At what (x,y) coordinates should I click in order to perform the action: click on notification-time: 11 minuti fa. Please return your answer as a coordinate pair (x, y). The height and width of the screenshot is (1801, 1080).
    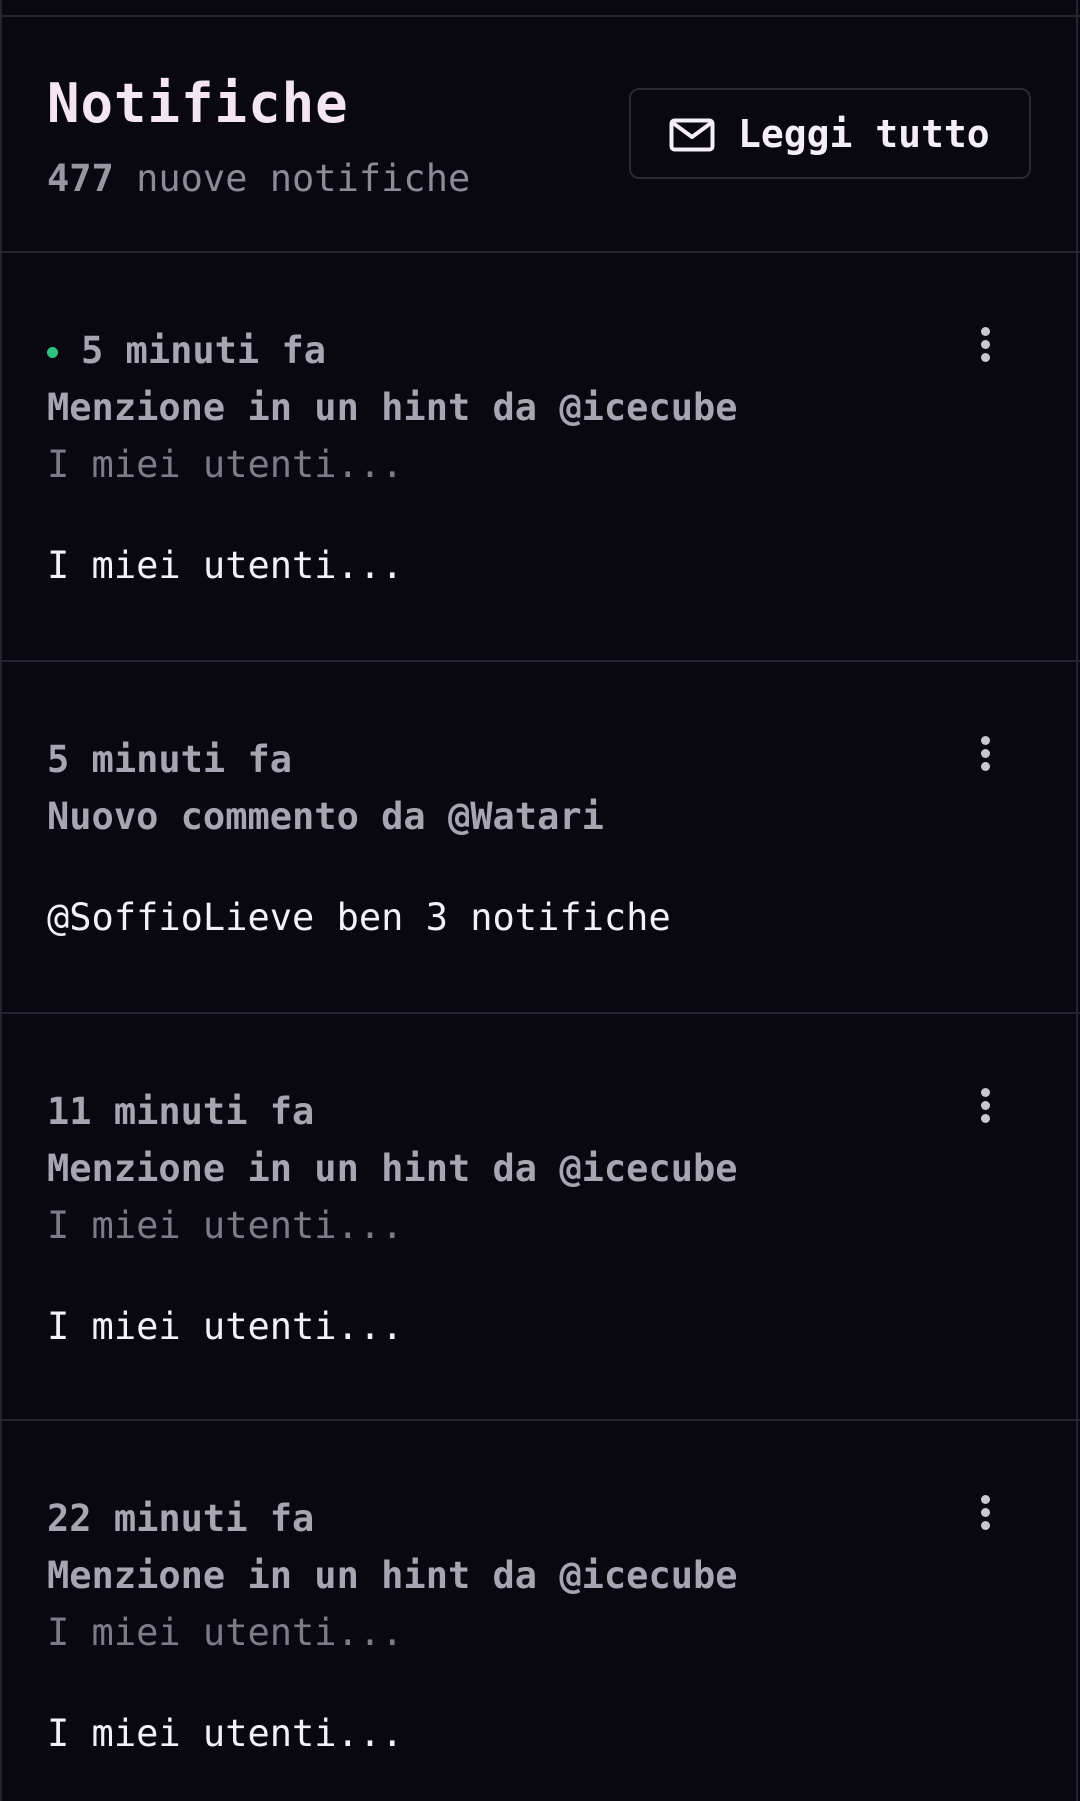
    Looking at the image, I should click on (181, 1111).